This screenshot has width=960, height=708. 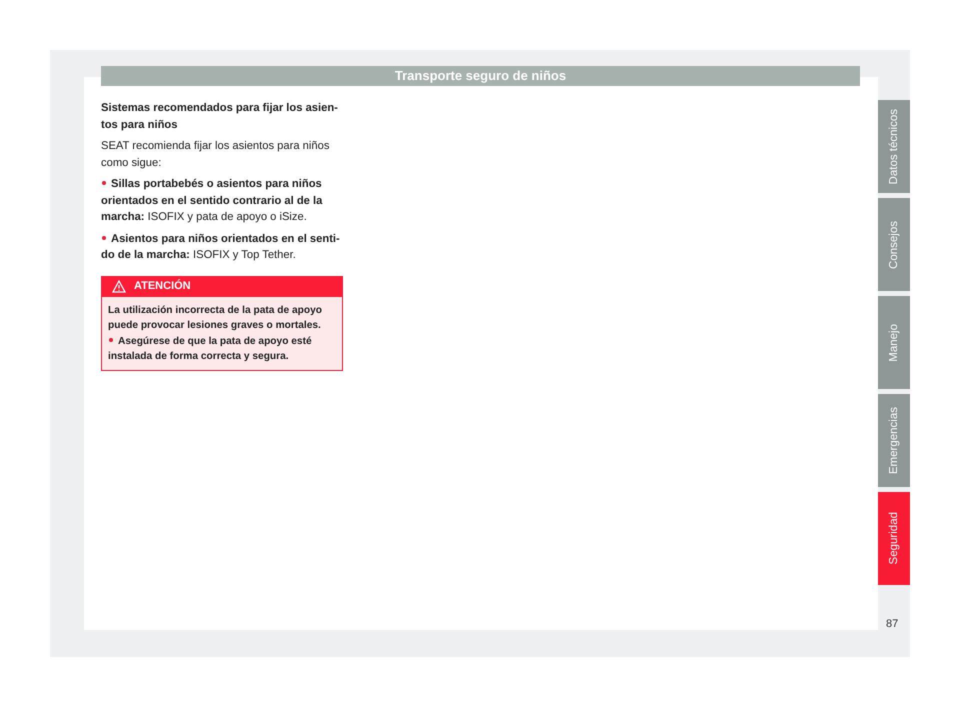 What do you see at coordinates (119, 286) in the screenshot?
I see `warning-icon` at bounding box center [119, 286].